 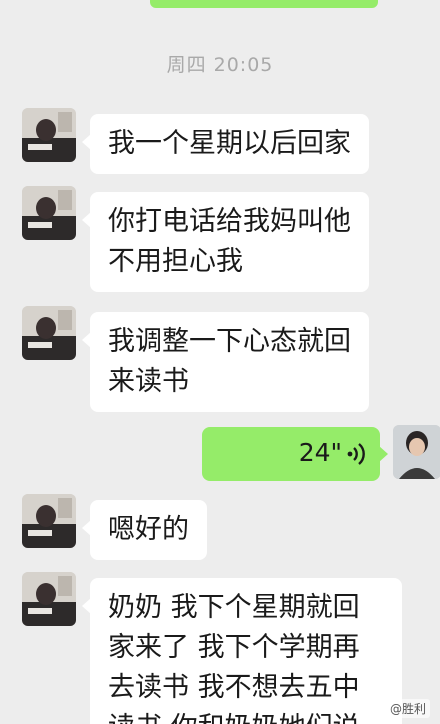 I want to click on voice-wave-icon, so click(x=357, y=454).